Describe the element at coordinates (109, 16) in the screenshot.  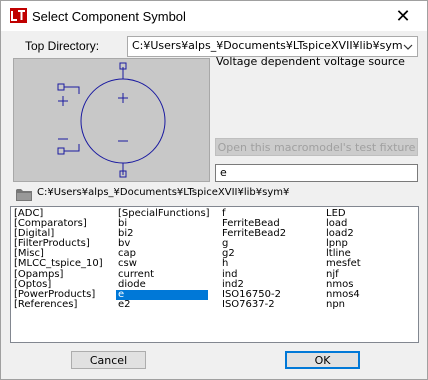
I see `window-title: Select Component Symbol` at that location.